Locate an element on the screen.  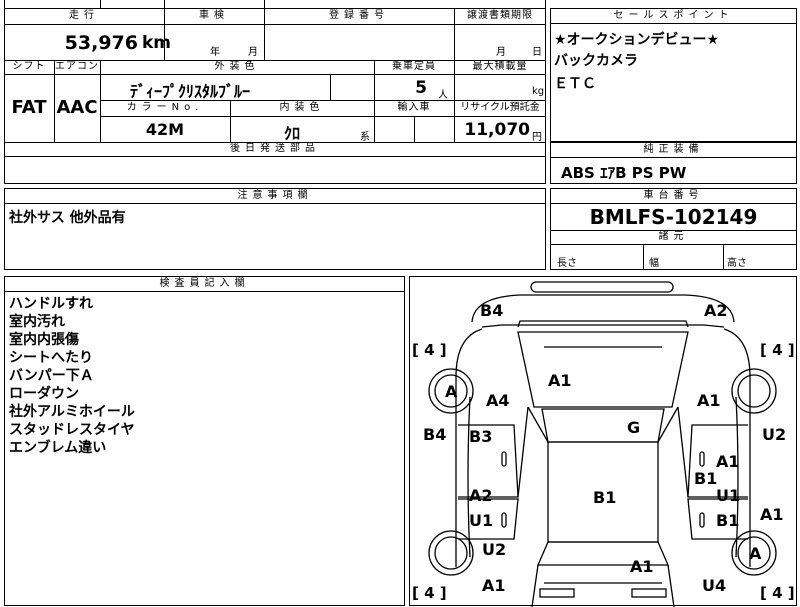
mileage-value: 53,976 is located at coordinates (101, 43).